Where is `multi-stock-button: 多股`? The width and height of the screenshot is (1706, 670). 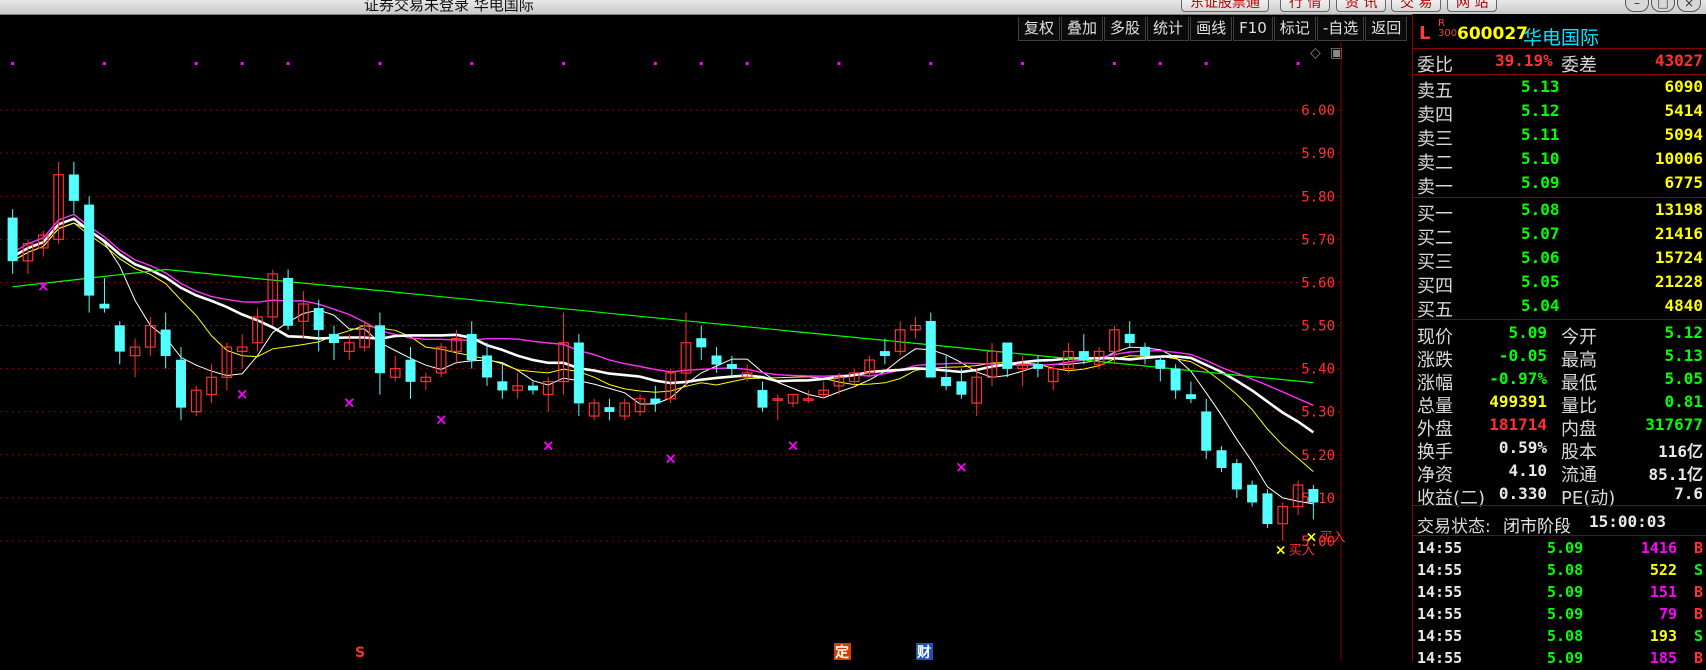 multi-stock-button: 多股 is located at coordinates (1125, 29).